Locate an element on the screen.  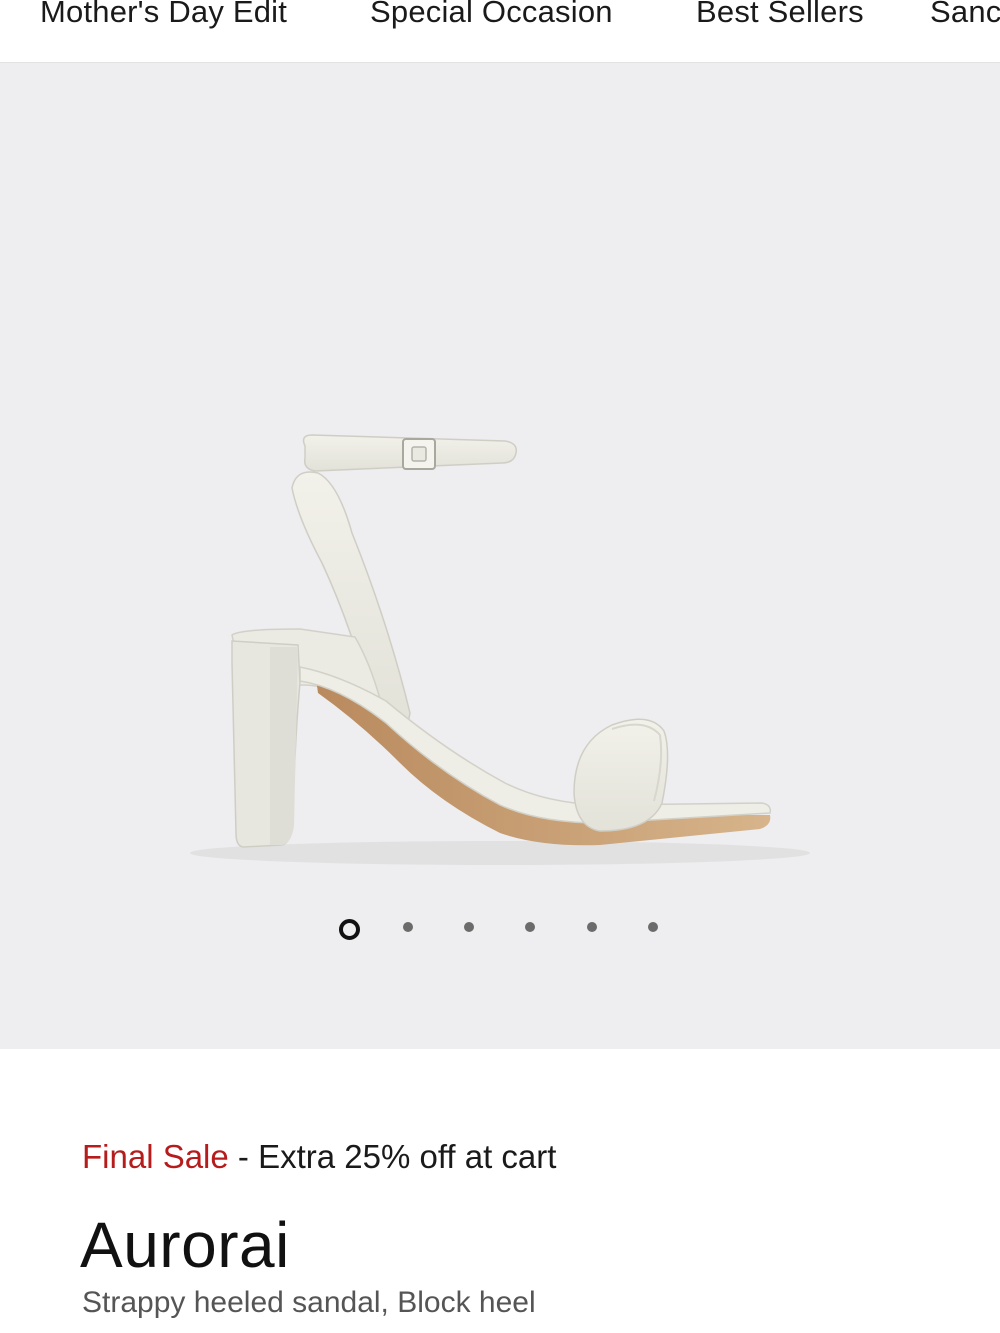
product-description: Strappy heeled sandal, Block heel is located at coordinates (309, 1302).